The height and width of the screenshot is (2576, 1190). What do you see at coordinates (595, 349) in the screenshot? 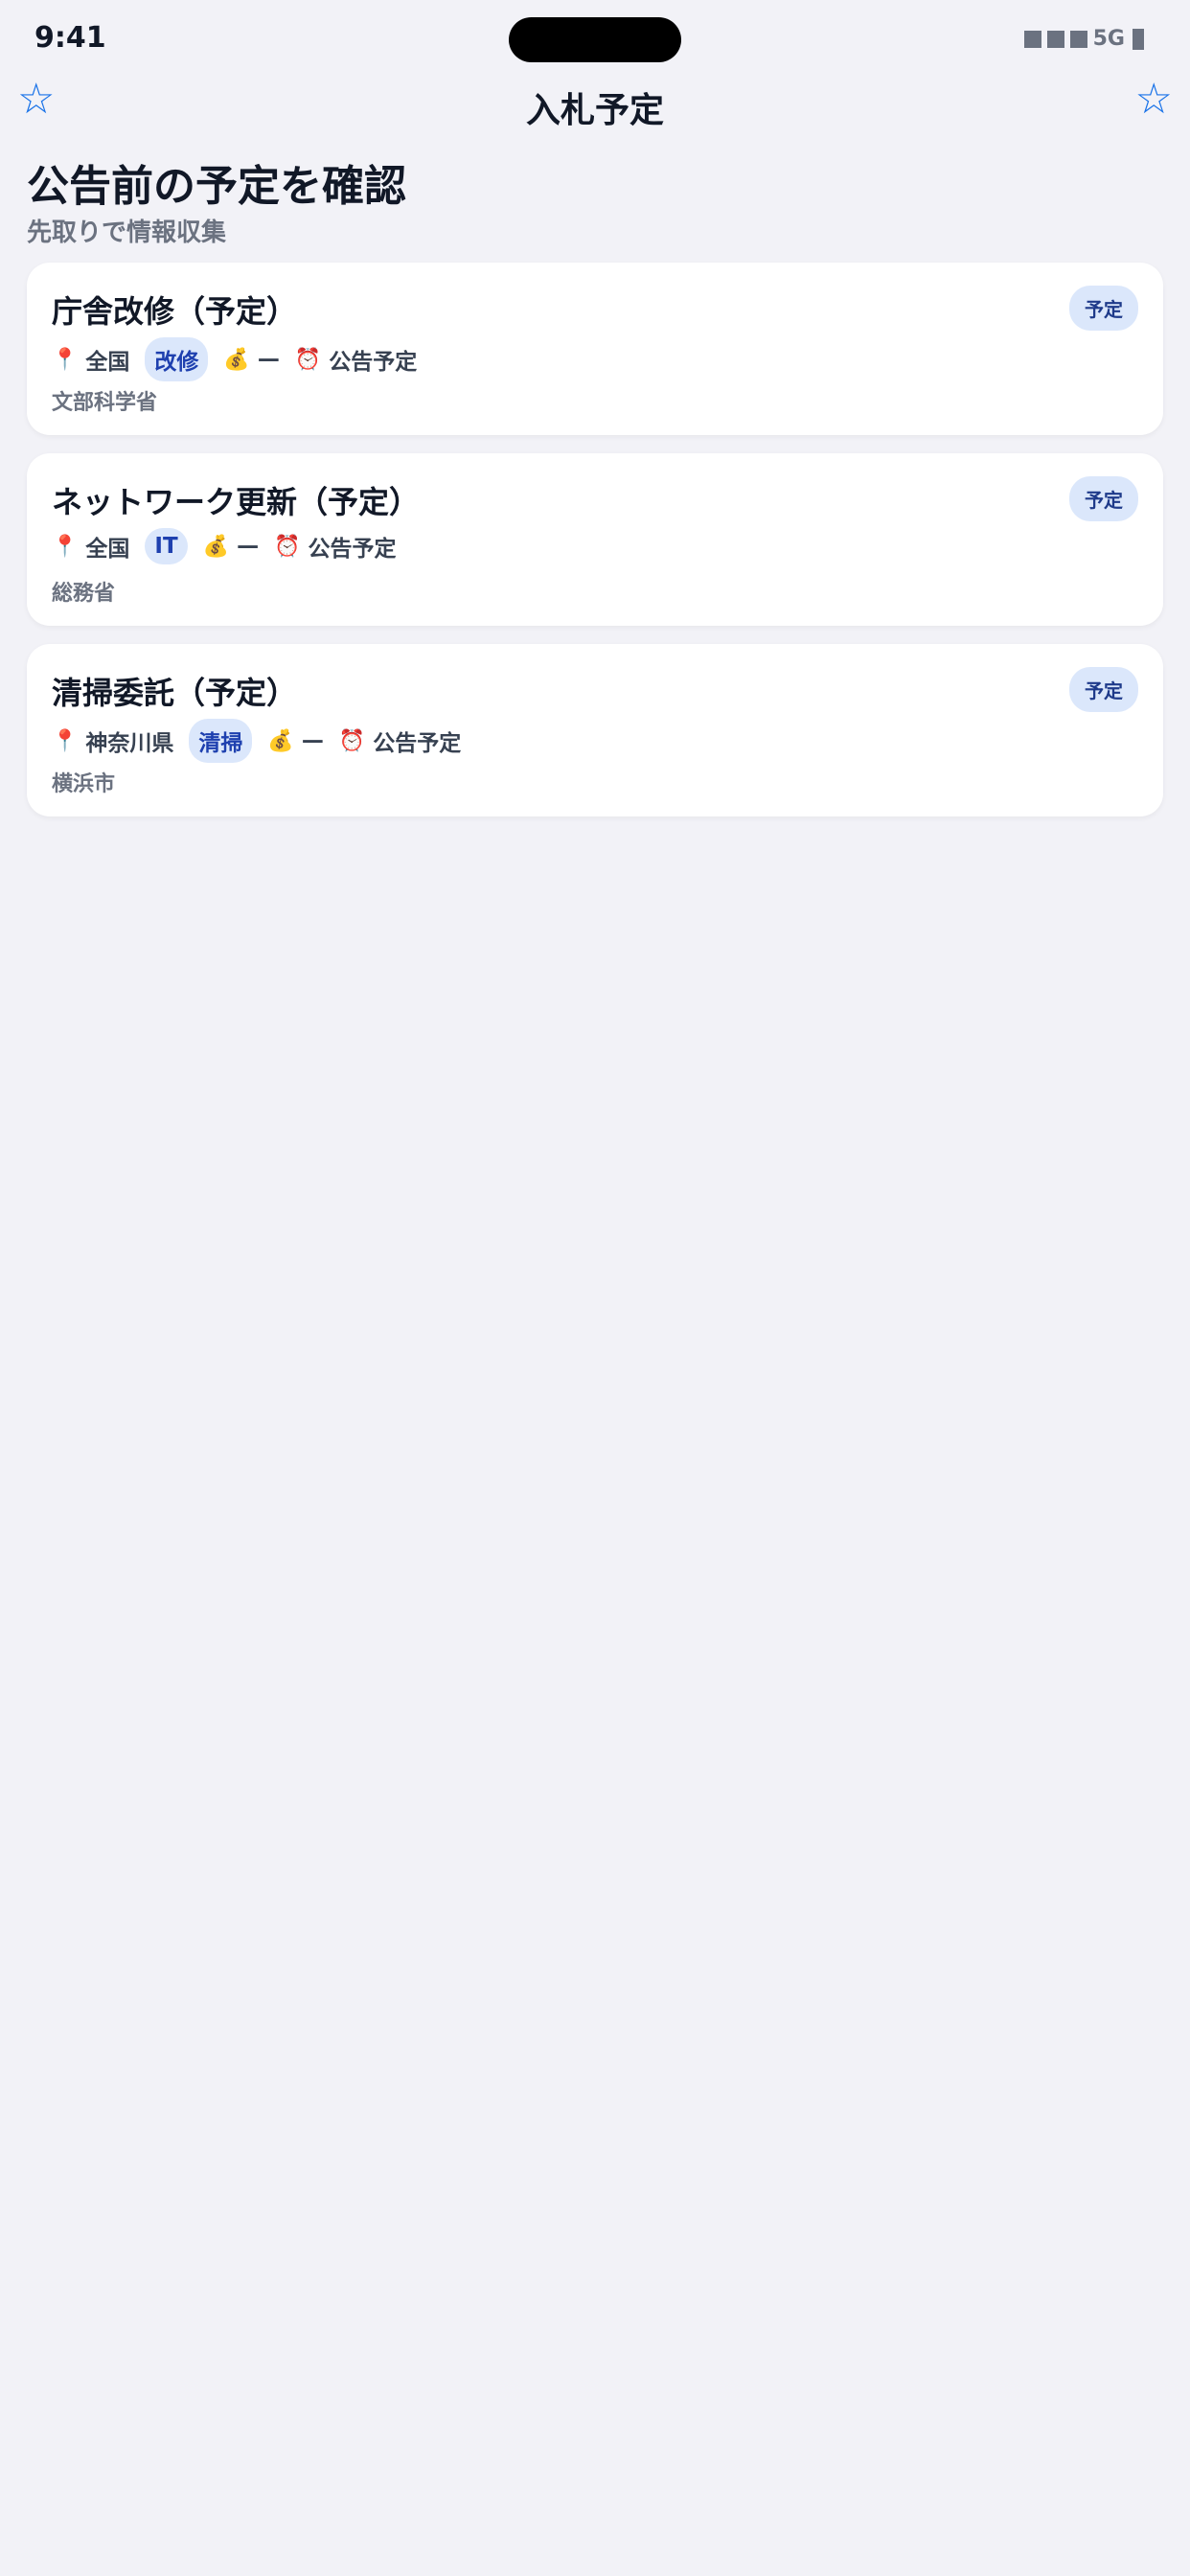
I see `bid-card: 庁舎改修（予定） 予定 📍 全国 改修 💰 — ⏰ 公告予定 文部科学省` at bounding box center [595, 349].